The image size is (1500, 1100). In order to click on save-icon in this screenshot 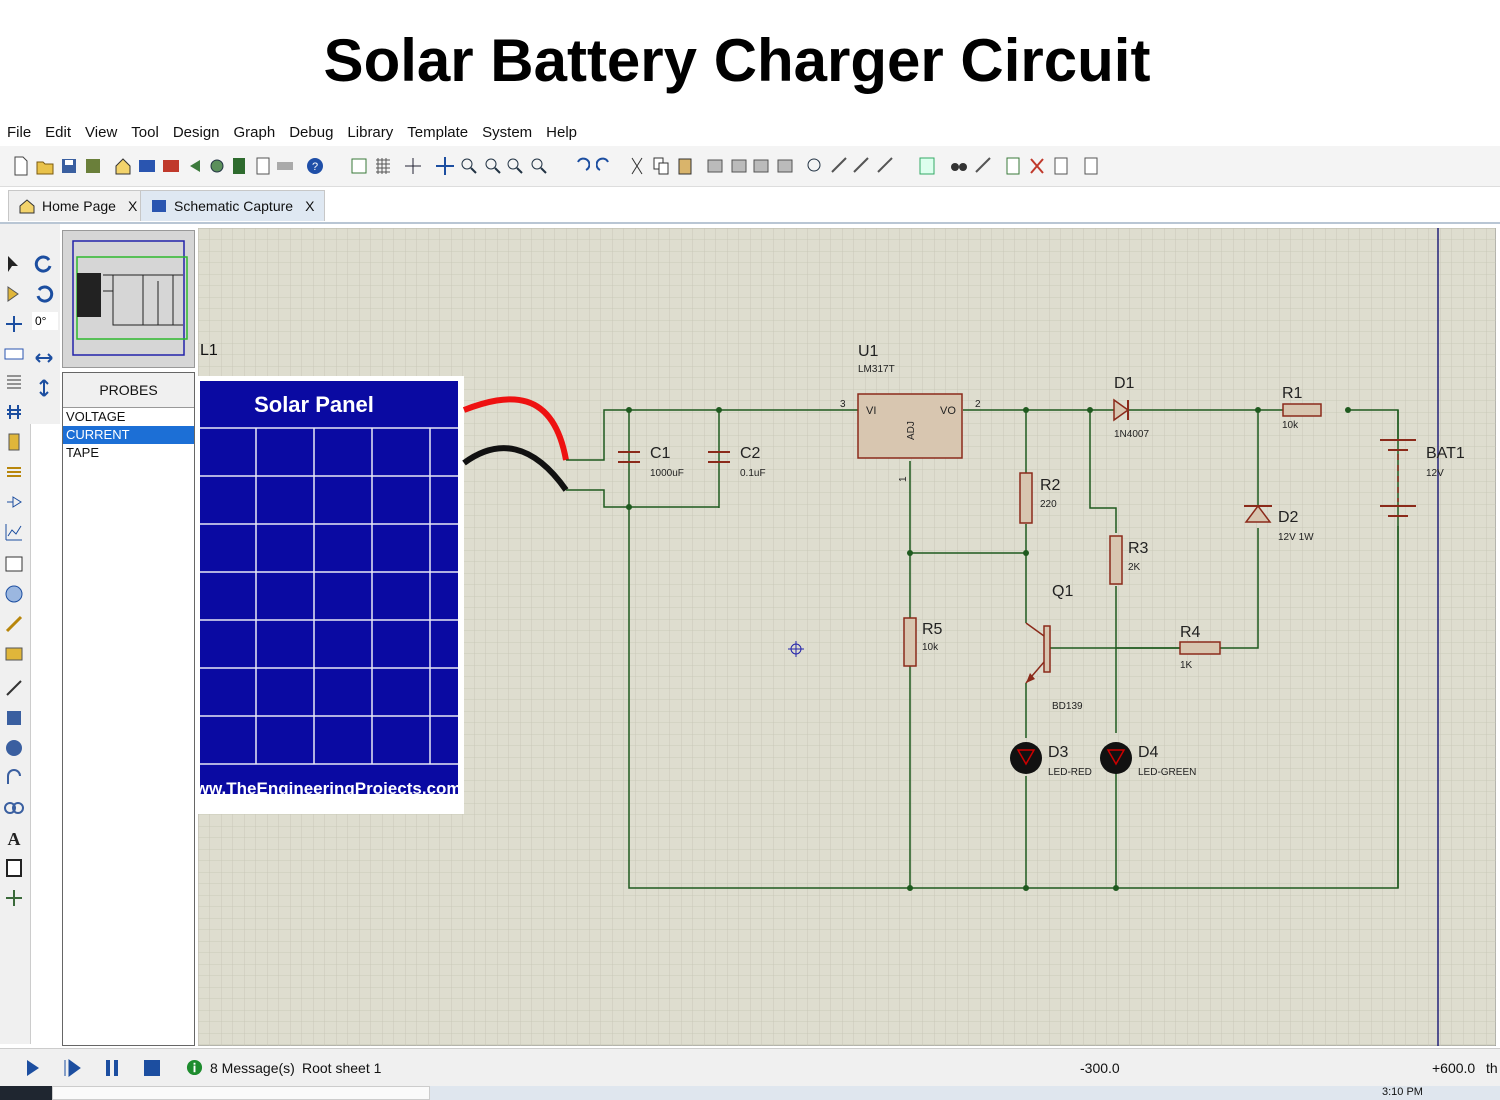, I will do `click(69, 166)`.